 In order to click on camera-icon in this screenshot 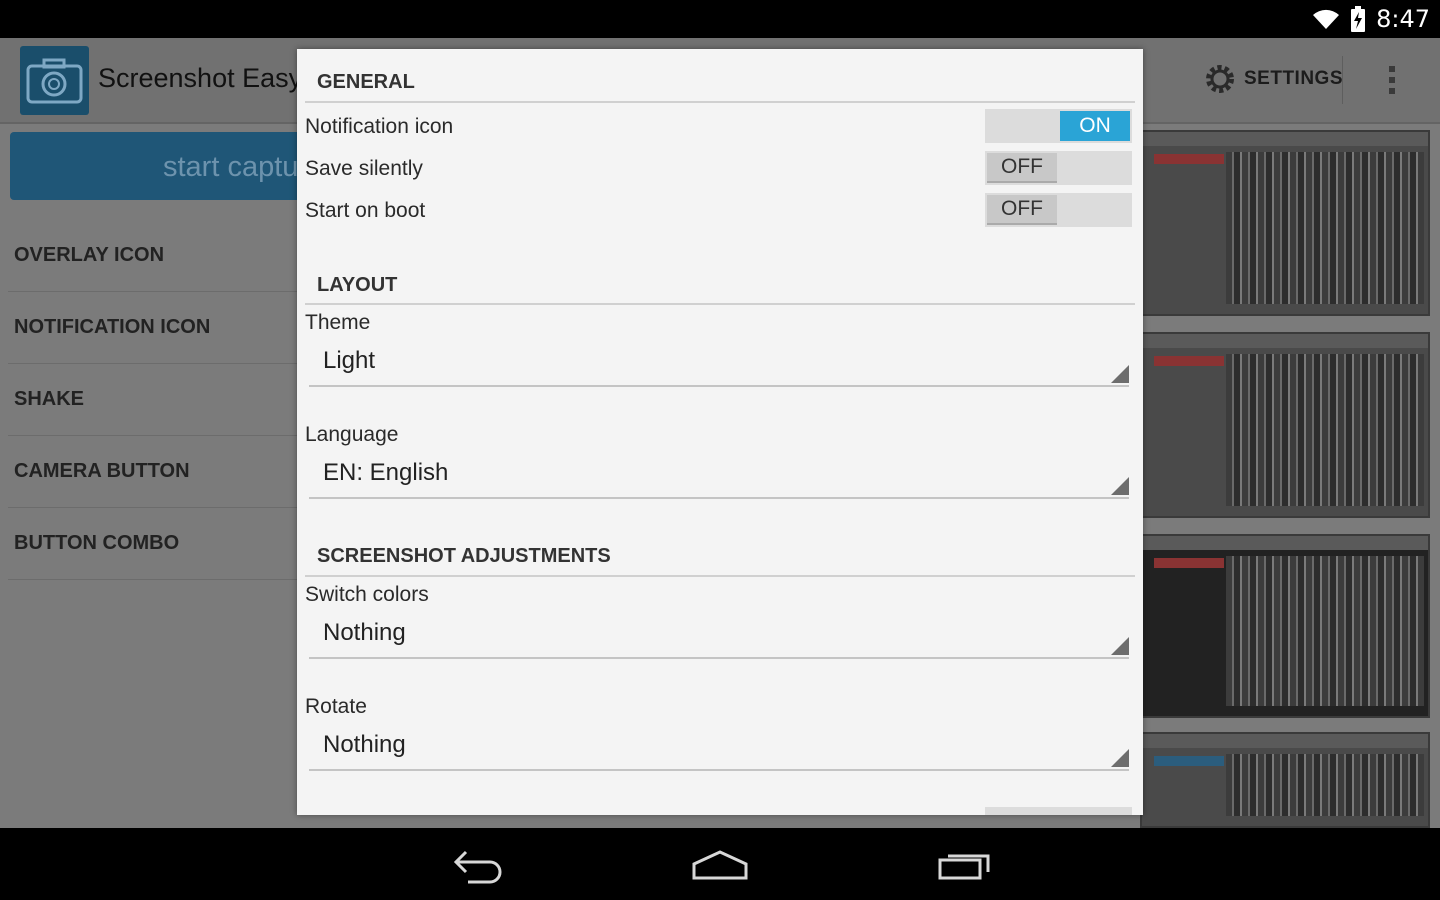, I will do `click(54, 81)`.